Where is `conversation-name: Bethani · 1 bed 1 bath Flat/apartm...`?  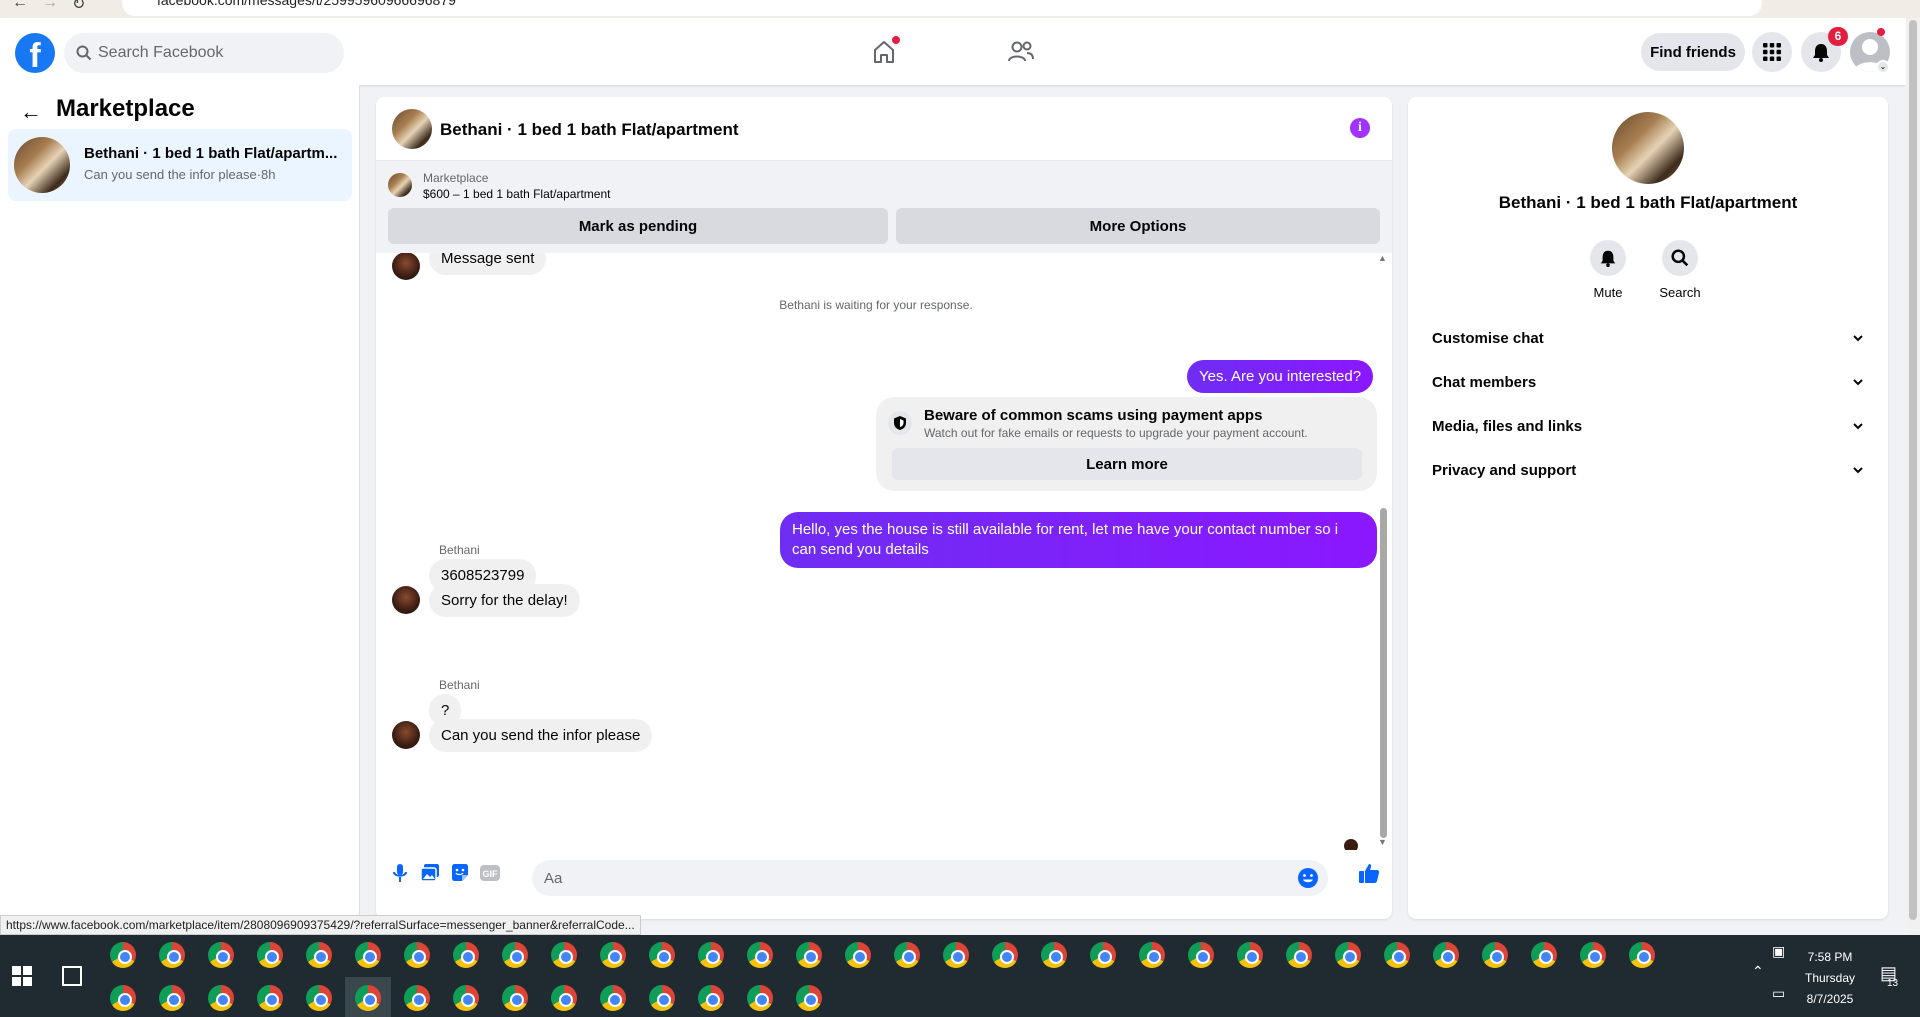 conversation-name: Bethani · 1 bed 1 bath Flat/apartm... is located at coordinates (211, 153).